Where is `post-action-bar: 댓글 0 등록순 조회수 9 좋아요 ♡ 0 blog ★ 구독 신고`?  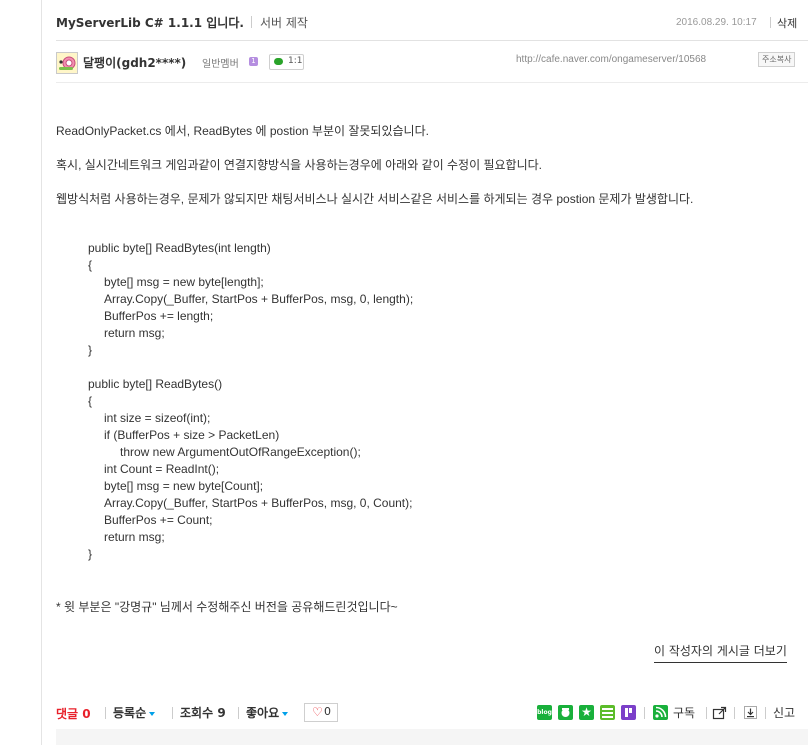
post-action-bar: 댓글 0 등록순 조회수 9 좋아요 ♡ 0 blog ★ 구독 신고 is located at coordinates (432, 713).